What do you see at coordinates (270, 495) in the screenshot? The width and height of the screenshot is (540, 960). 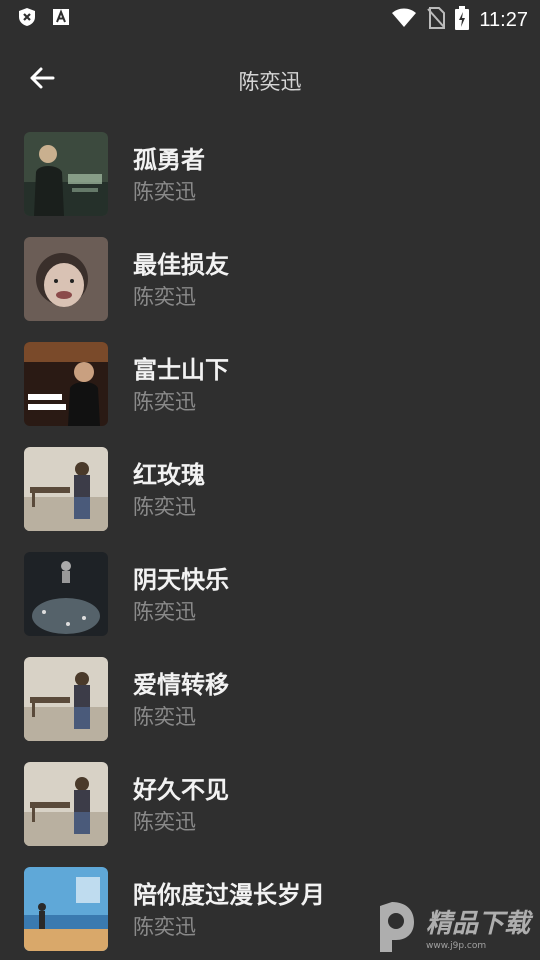 I see `song-item: 红玫瑰 陈奕迅` at bounding box center [270, 495].